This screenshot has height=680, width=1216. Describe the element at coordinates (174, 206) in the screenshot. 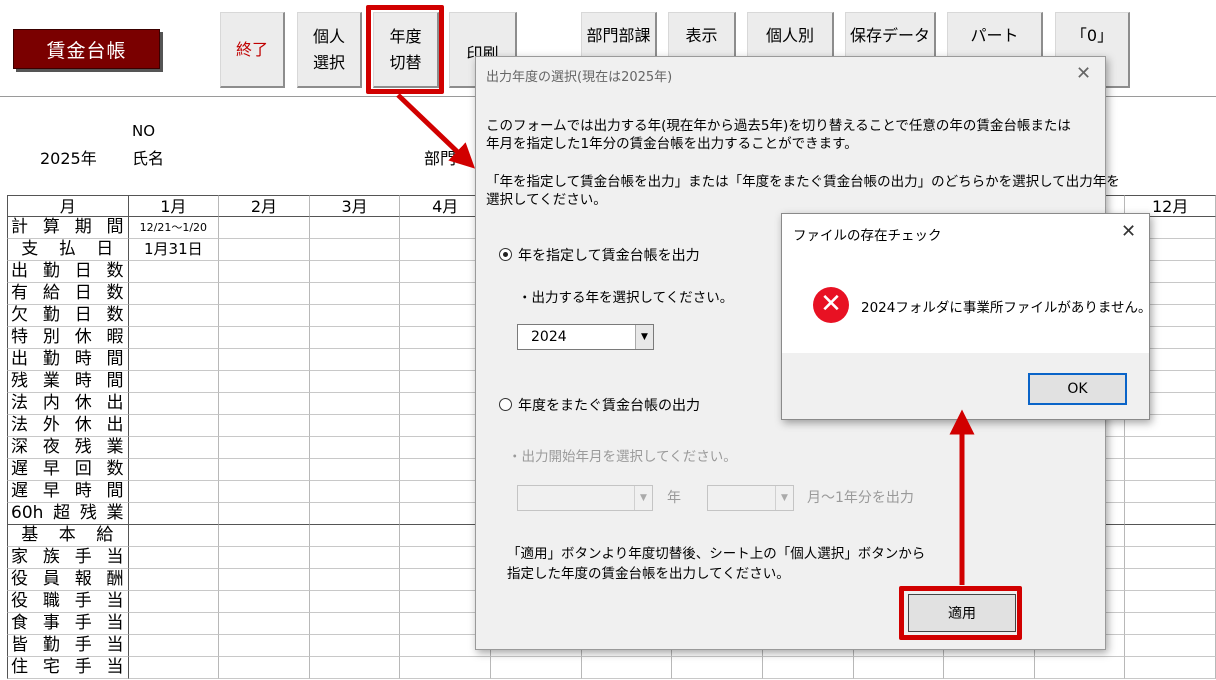

I see `month-col-1: 1月` at that location.